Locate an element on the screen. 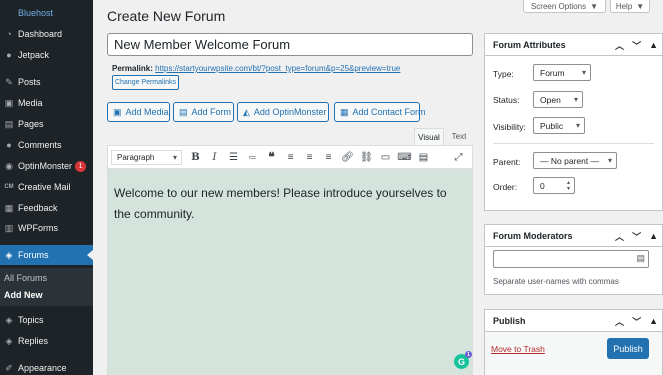 The image size is (663, 375). change-permalinks-button: Change Permalinks is located at coordinates (145, 82).